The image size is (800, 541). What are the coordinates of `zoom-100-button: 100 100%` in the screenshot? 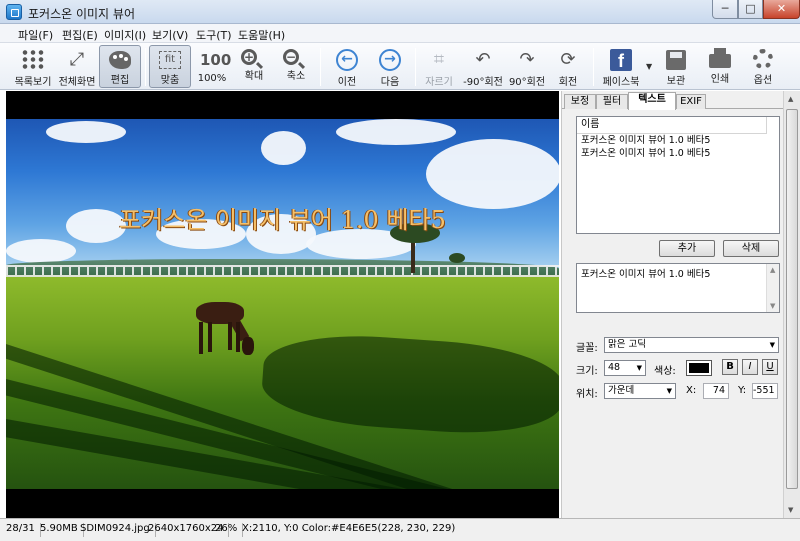 It's located at (212, 66).